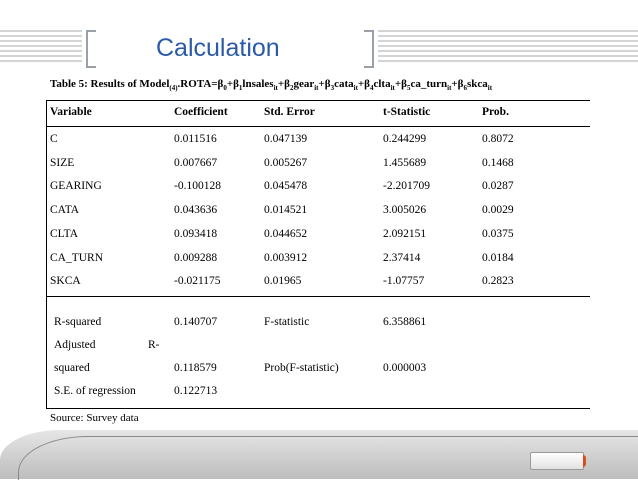 This screenshot has width=638, height=480. What do you see at coordinates (344, 84) in the screenshot?
I see `formula-text: cata` at bounding box center [344, 84].